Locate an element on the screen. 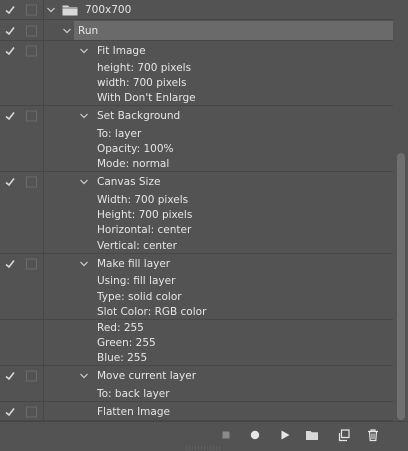 The image size is (408, 451). step-row-fit-image: Fit Image is located at coordinates (196, 50).